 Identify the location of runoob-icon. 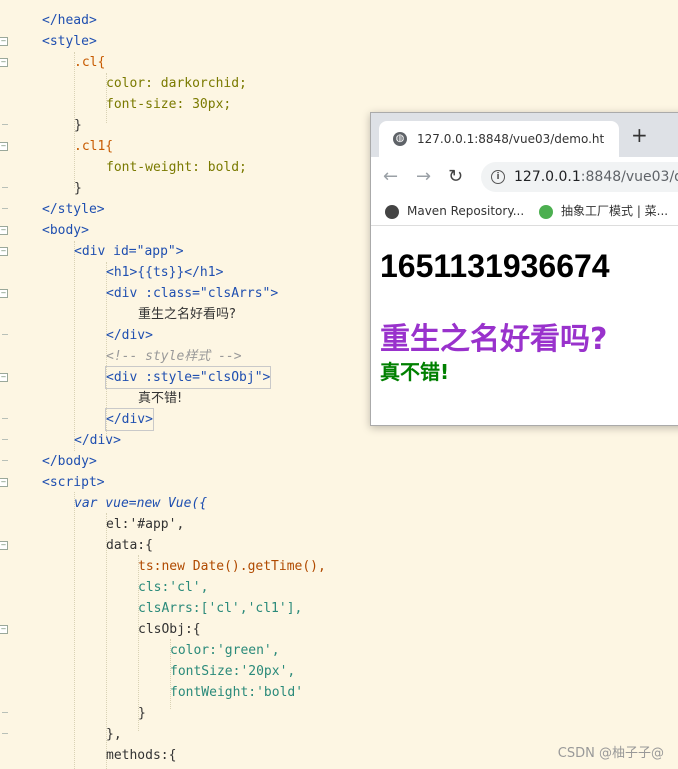
(546, 211).